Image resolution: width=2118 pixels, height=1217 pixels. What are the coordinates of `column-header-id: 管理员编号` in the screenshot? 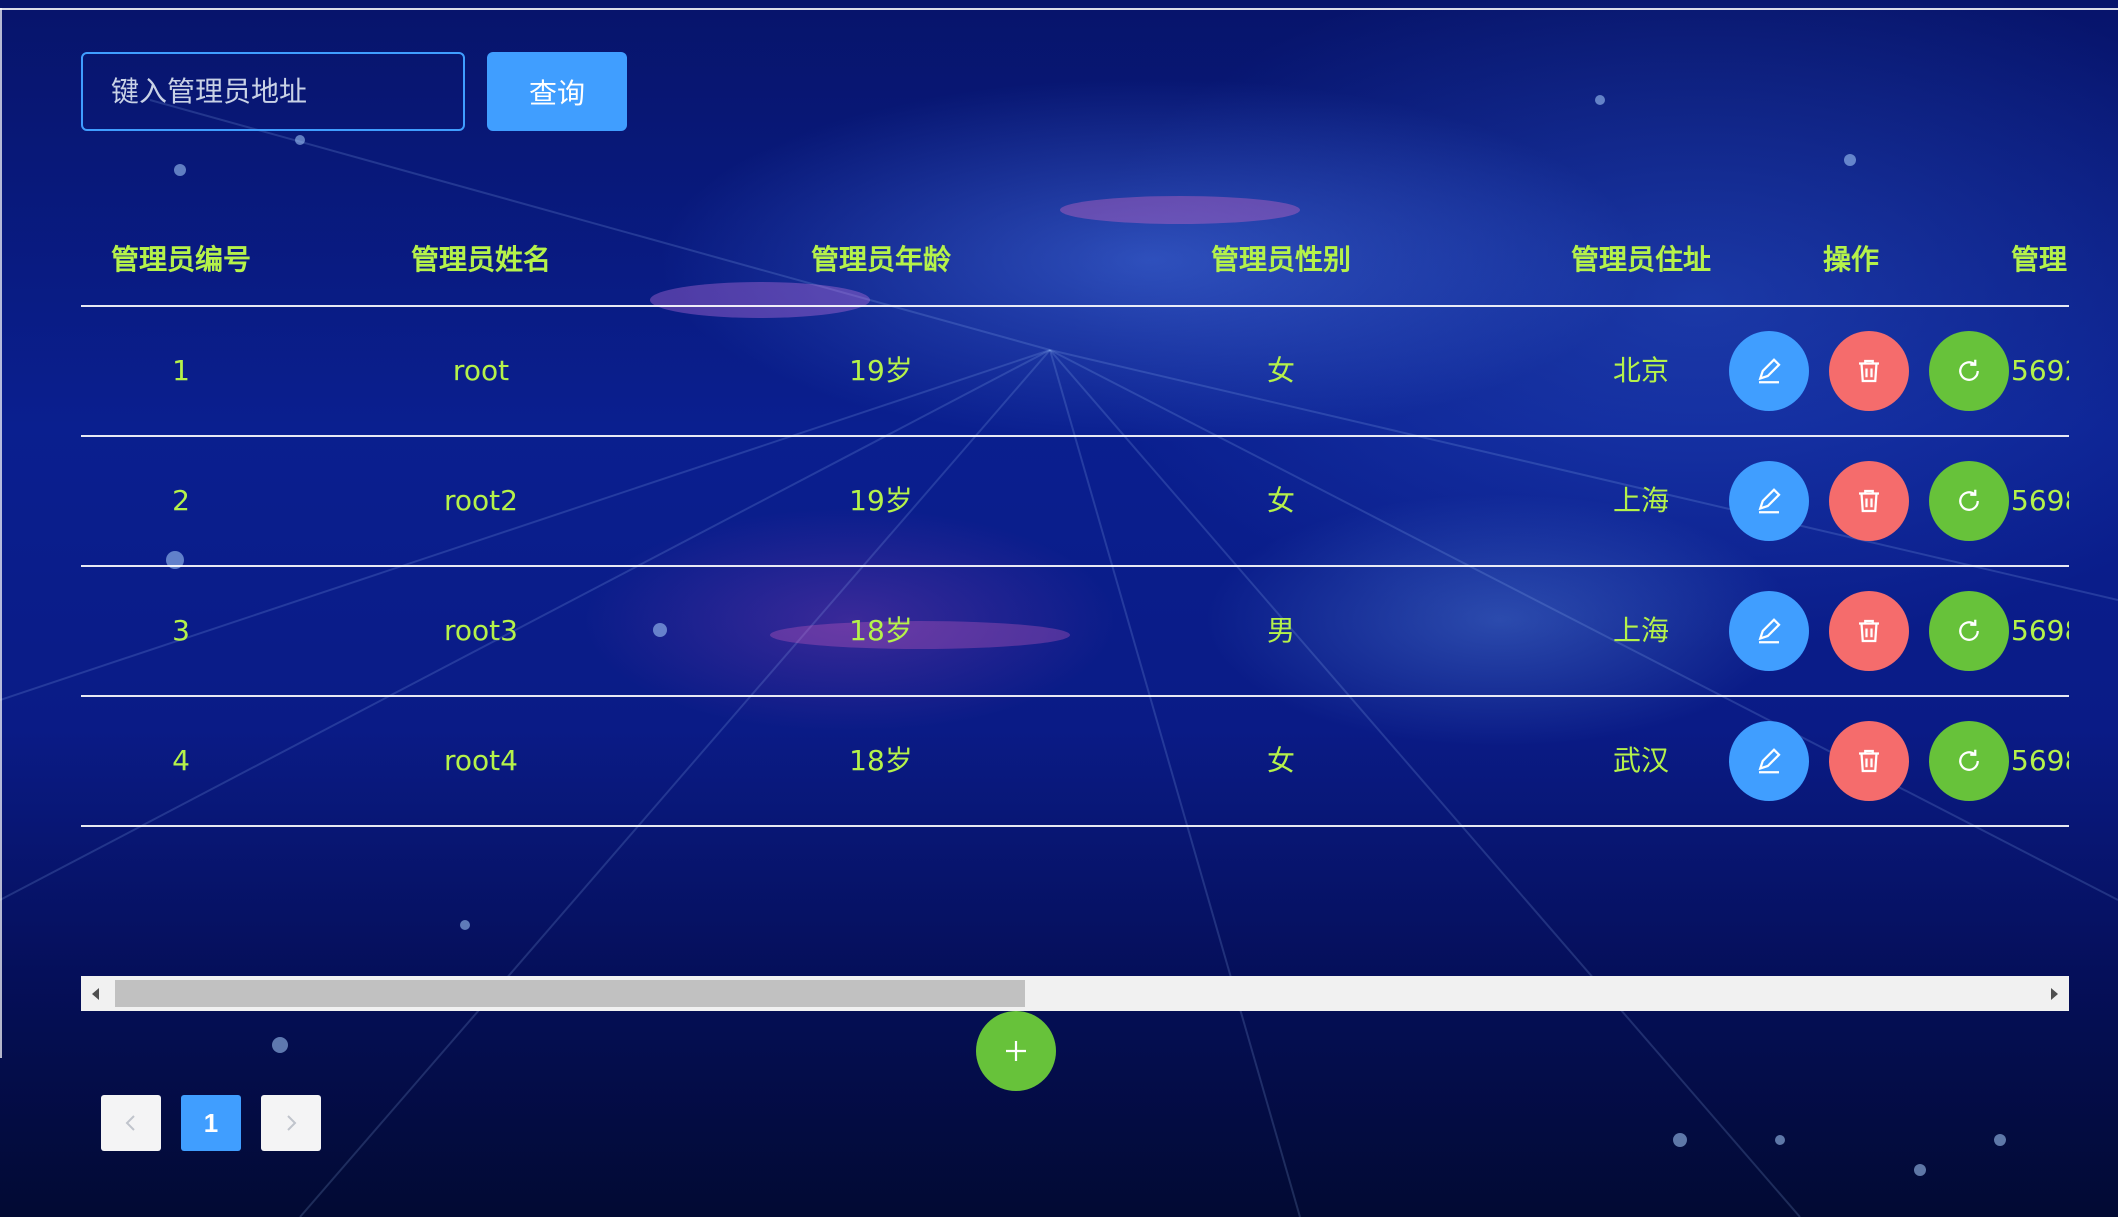 It's located at (181, 262).